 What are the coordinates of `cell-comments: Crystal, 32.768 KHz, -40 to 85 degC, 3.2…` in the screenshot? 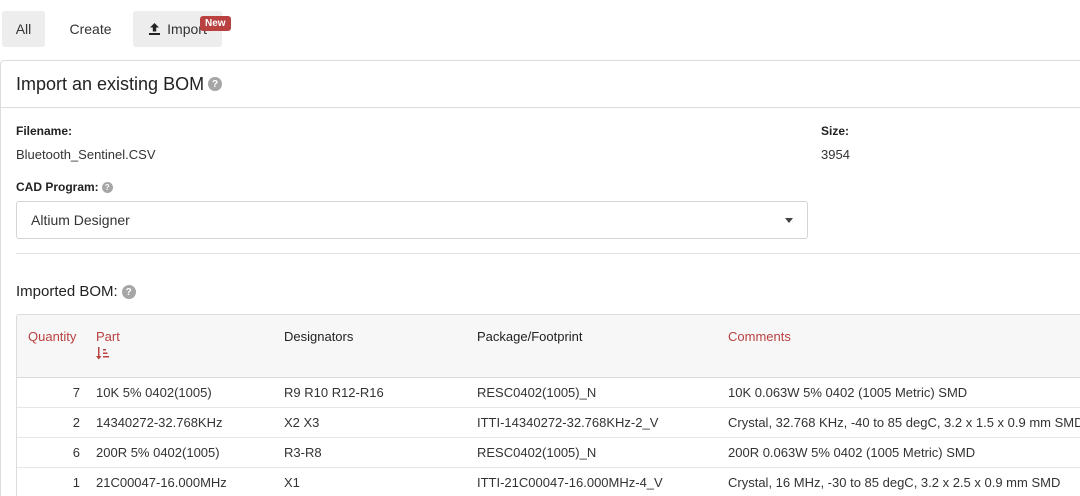 It's located at (904, 422).